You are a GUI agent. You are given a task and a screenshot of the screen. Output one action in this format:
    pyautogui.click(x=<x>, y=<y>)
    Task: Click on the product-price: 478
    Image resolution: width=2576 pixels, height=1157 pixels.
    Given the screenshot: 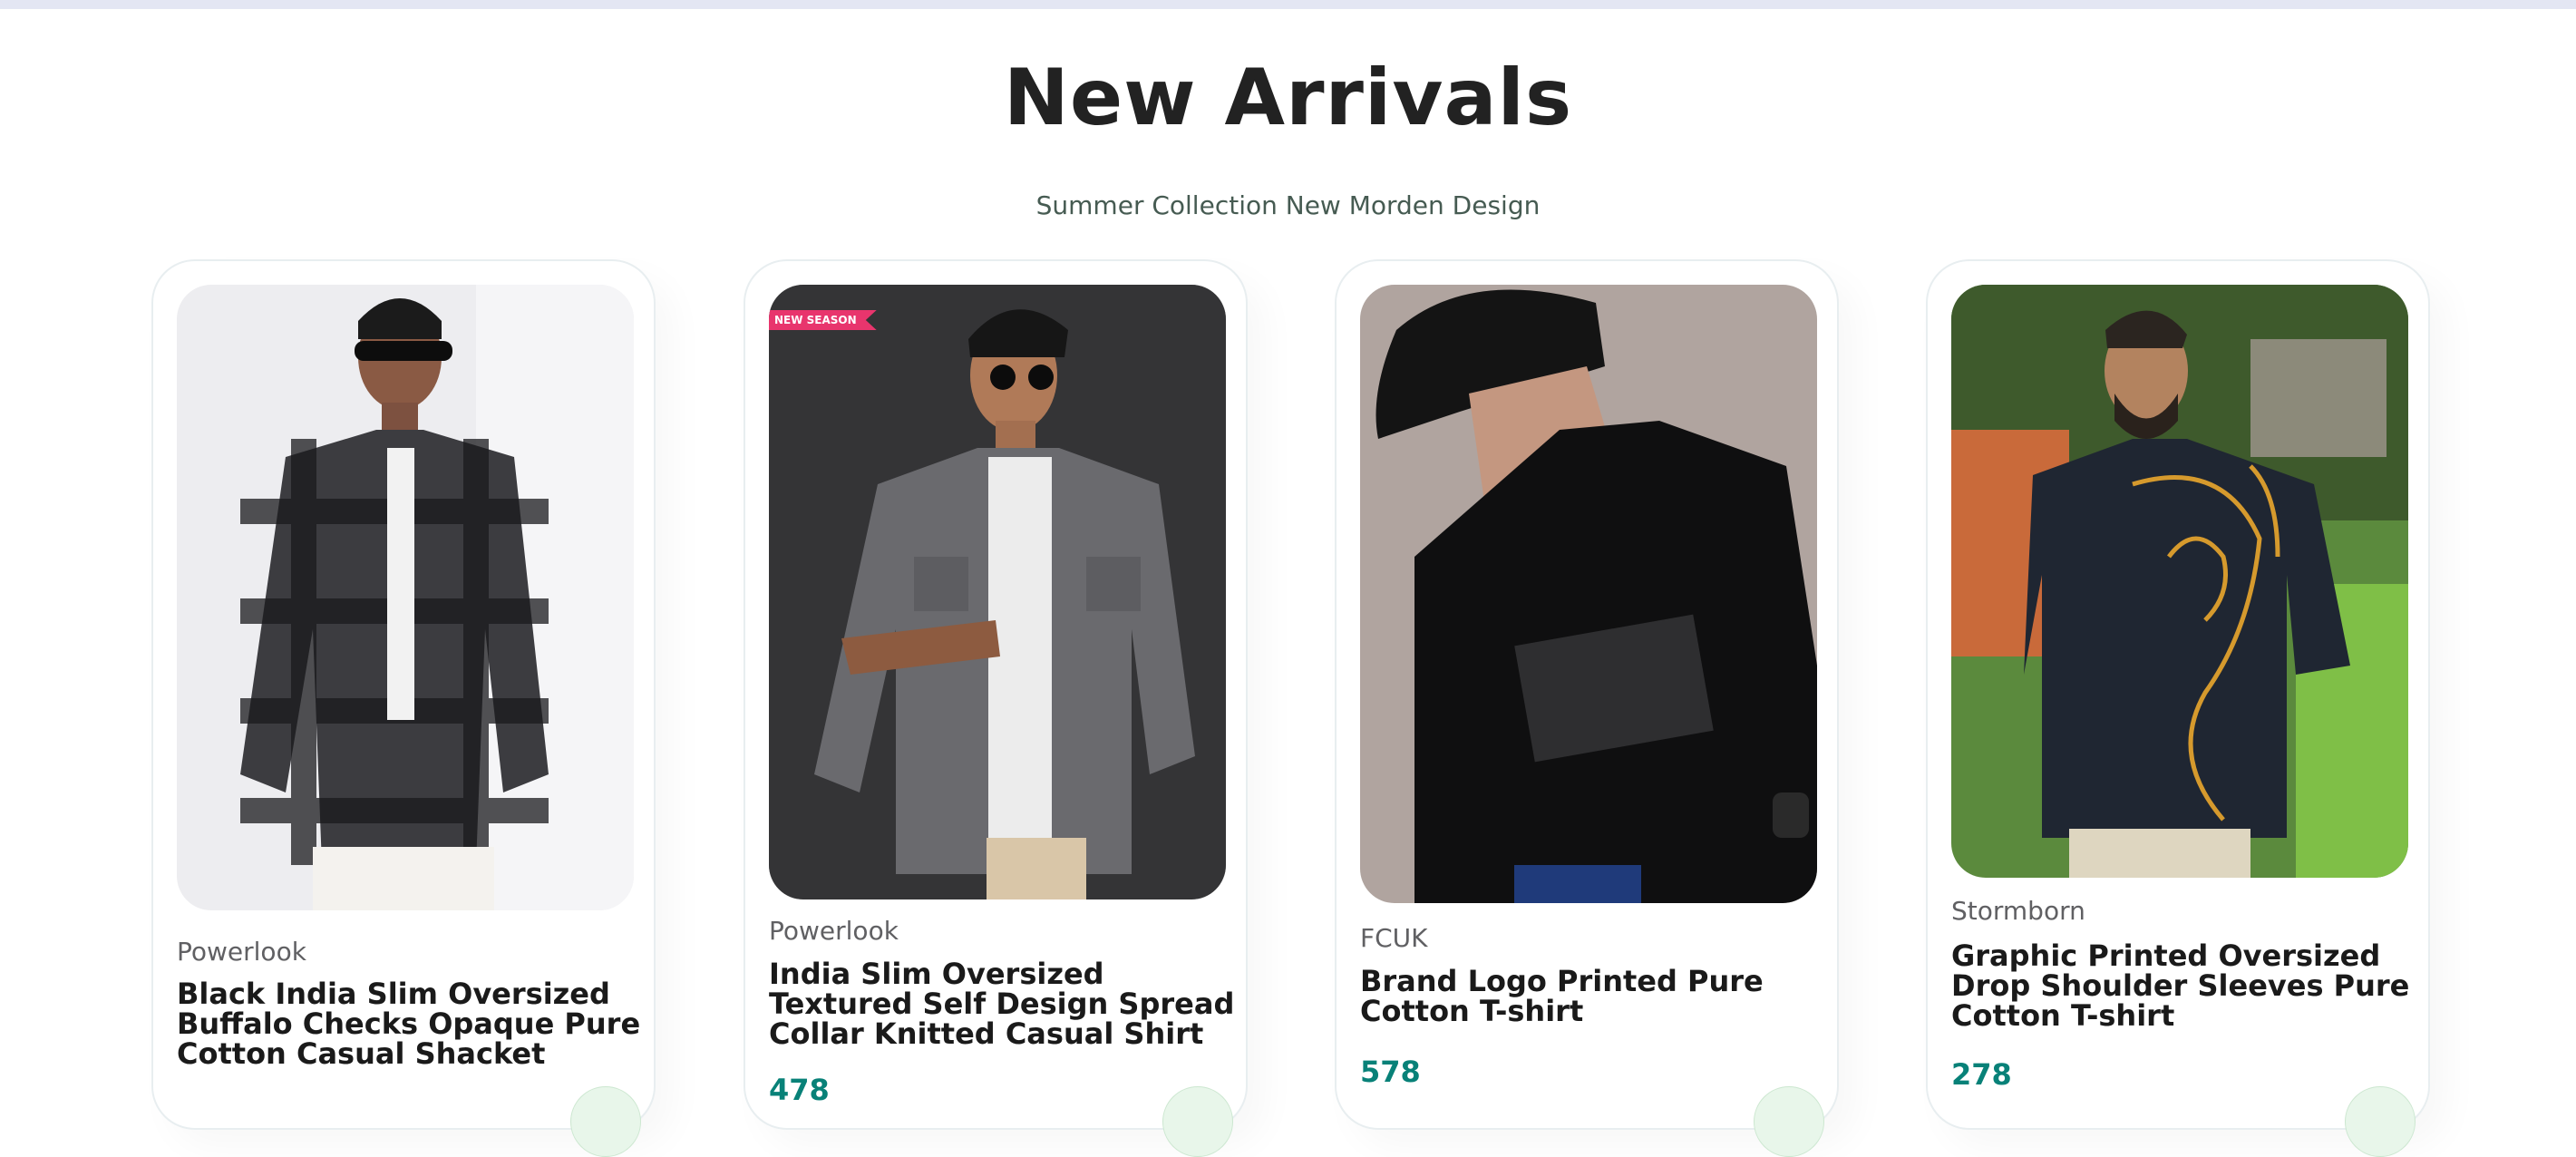 What is the action you would take?
    pyautogui.click(x=799, y=1090)
    